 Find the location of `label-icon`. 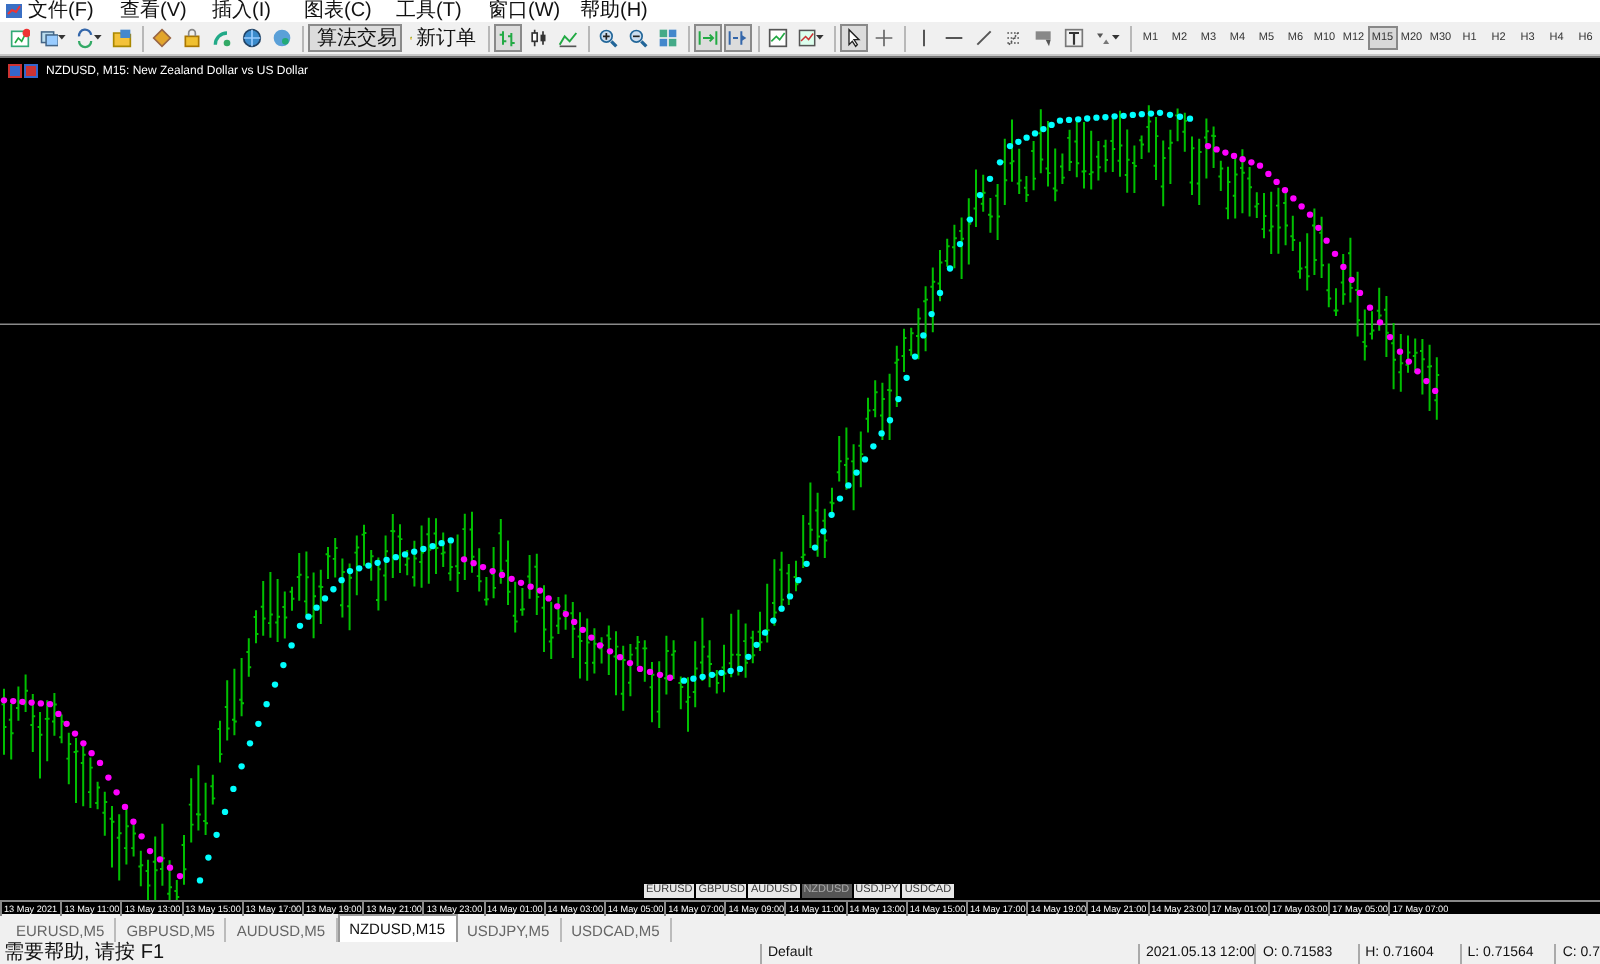

label-icon is located at coordinates (1044, 38).